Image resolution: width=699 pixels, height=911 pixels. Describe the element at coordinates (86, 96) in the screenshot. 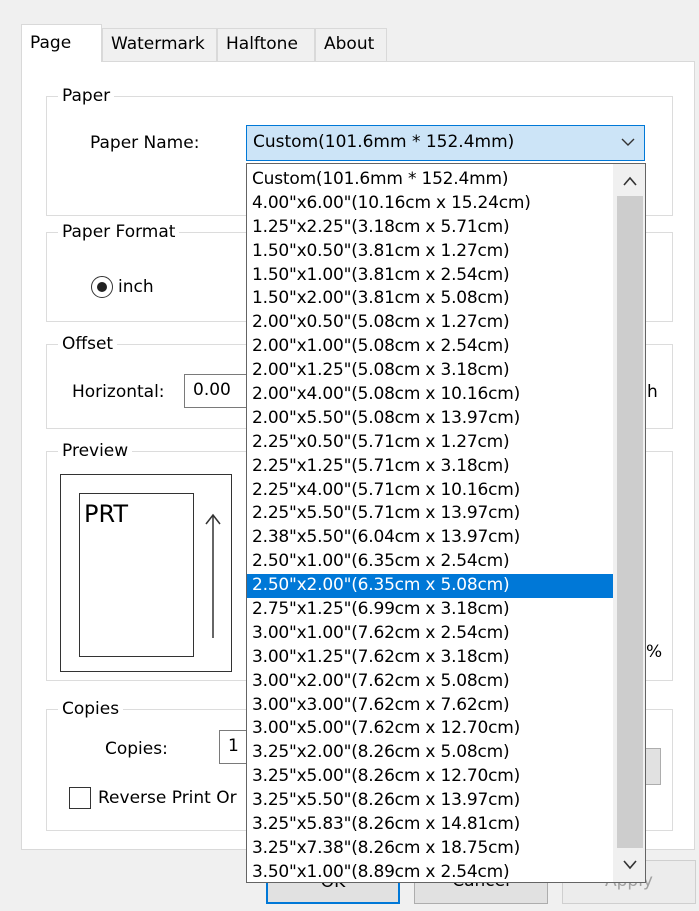

I see `paper-group-title: Paper` at that location.